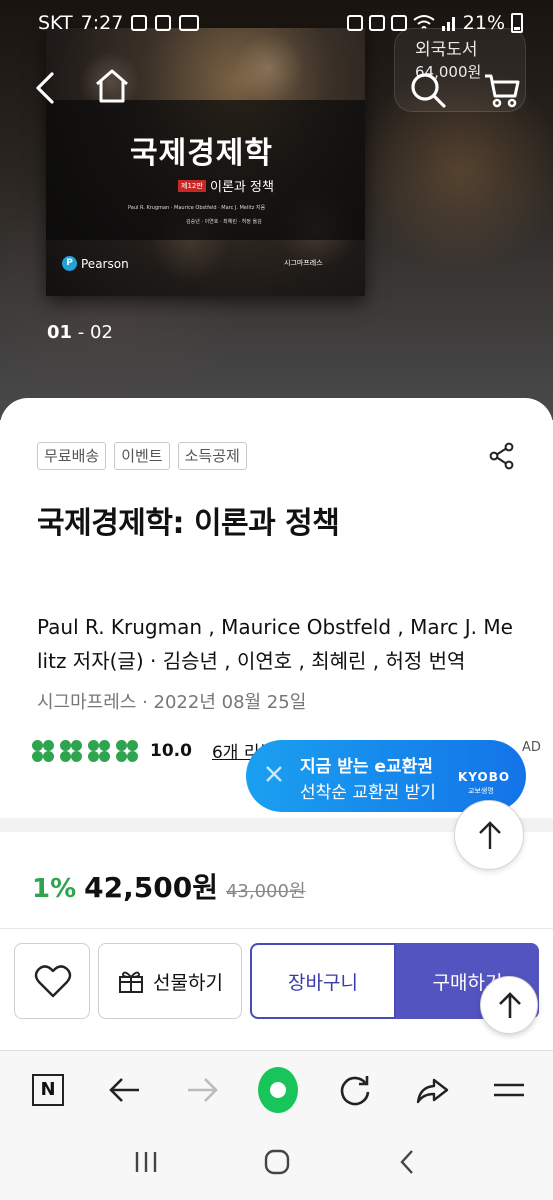 The image size is (553, 1200). Describe the element at coordinates (448, 24) in the screenshot. I see `signal-icon` at that location.